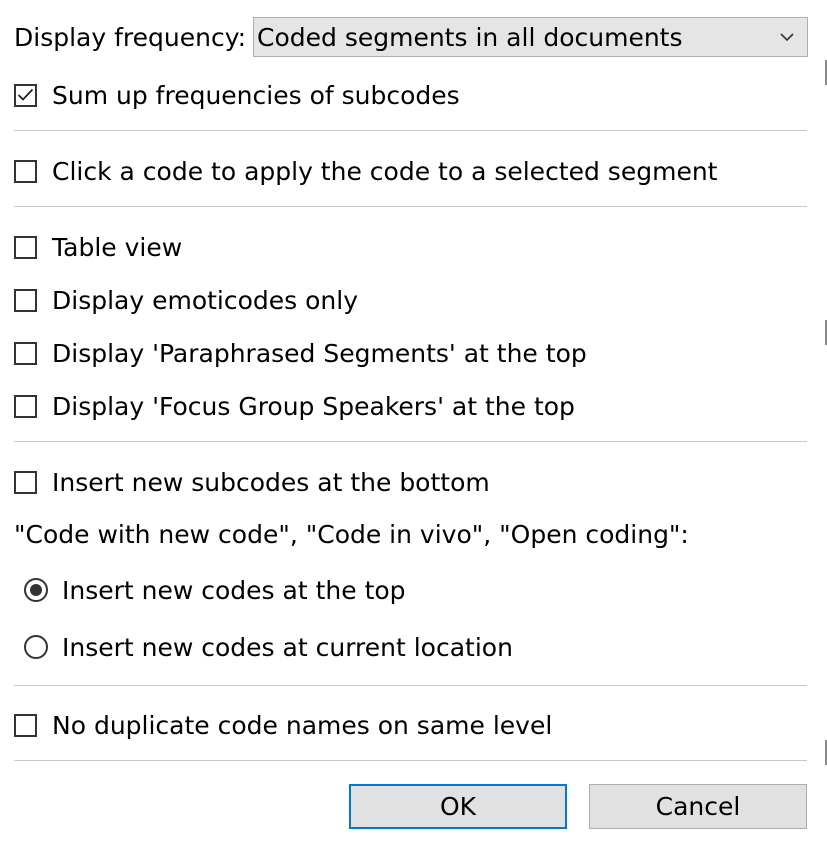 The width and height of the screenshot is (827, 848). What do you see at coordinates (287, 647) in the screenshot?
I see `insert-current-label: Insert new codes at current location` at bounding box center [287, 647].